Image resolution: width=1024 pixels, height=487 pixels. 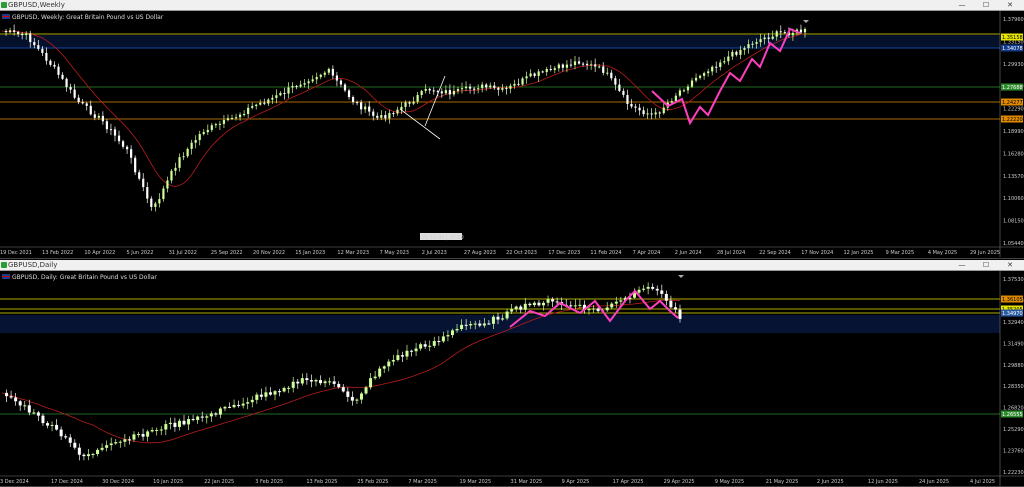 What do you see at coordinates (985, 253) in the screenshot?
I see `date-tick-label: 29 Jun 2025` at bounding box center [985, 253].